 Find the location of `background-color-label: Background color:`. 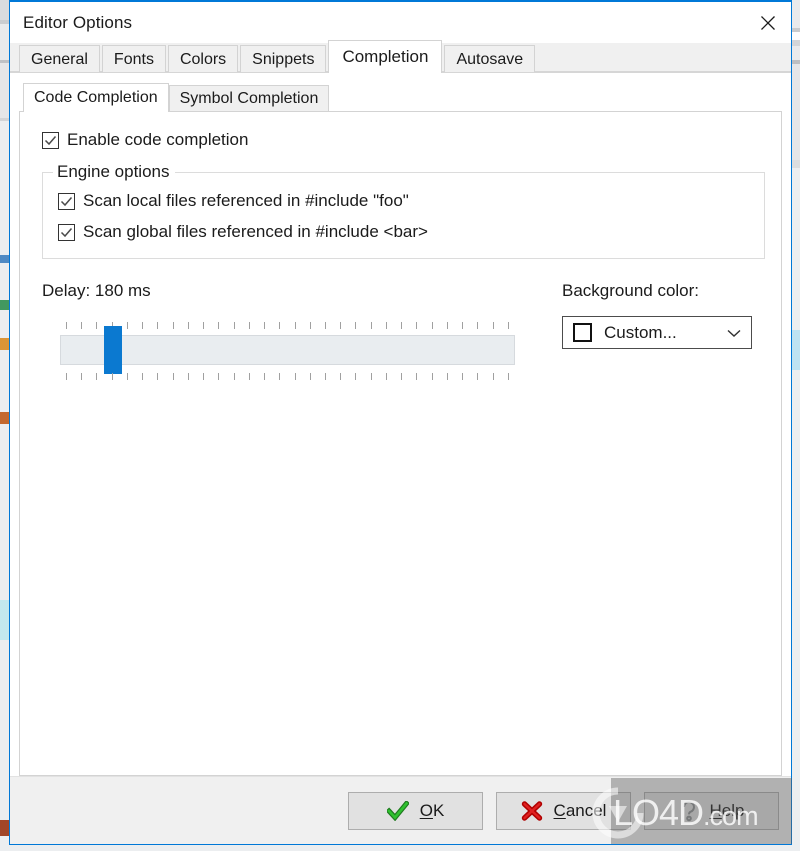

background-color-label: Background color: is located at coordinates (631, 290).